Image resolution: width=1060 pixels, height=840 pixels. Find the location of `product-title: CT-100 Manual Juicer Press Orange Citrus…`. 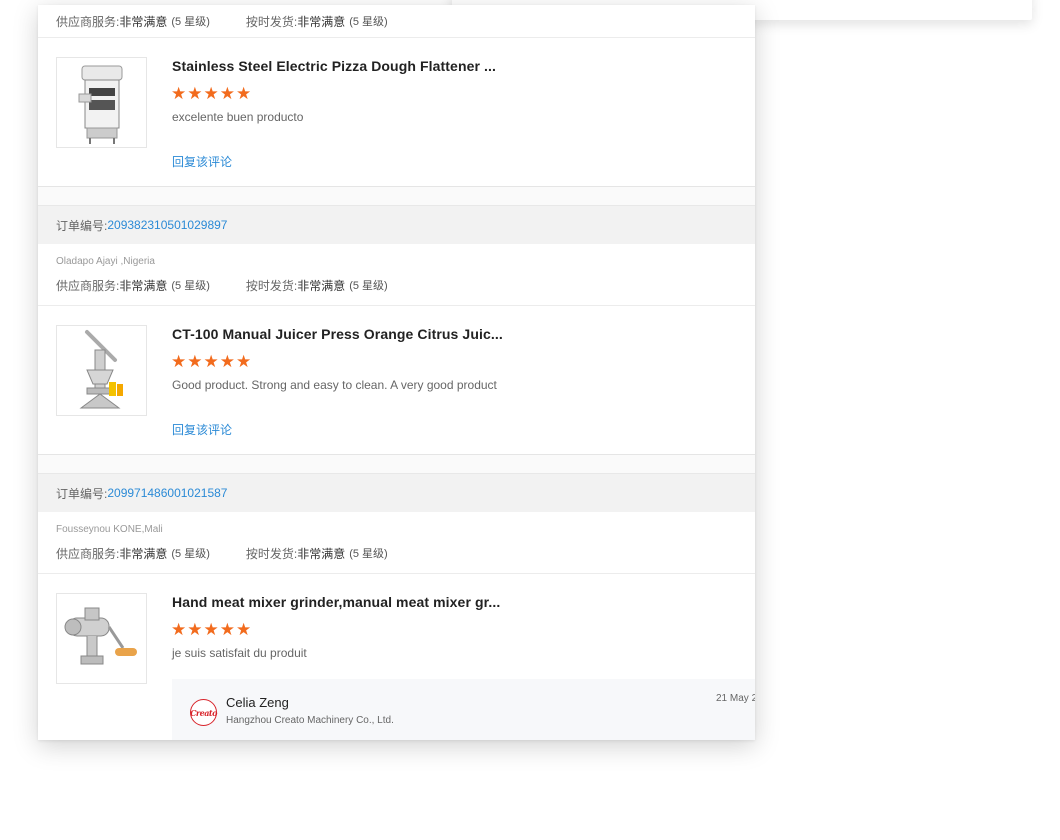

product-title: CT-100 Manual Juicer Press Orange Citrus… is located at coordinates (337, 334).